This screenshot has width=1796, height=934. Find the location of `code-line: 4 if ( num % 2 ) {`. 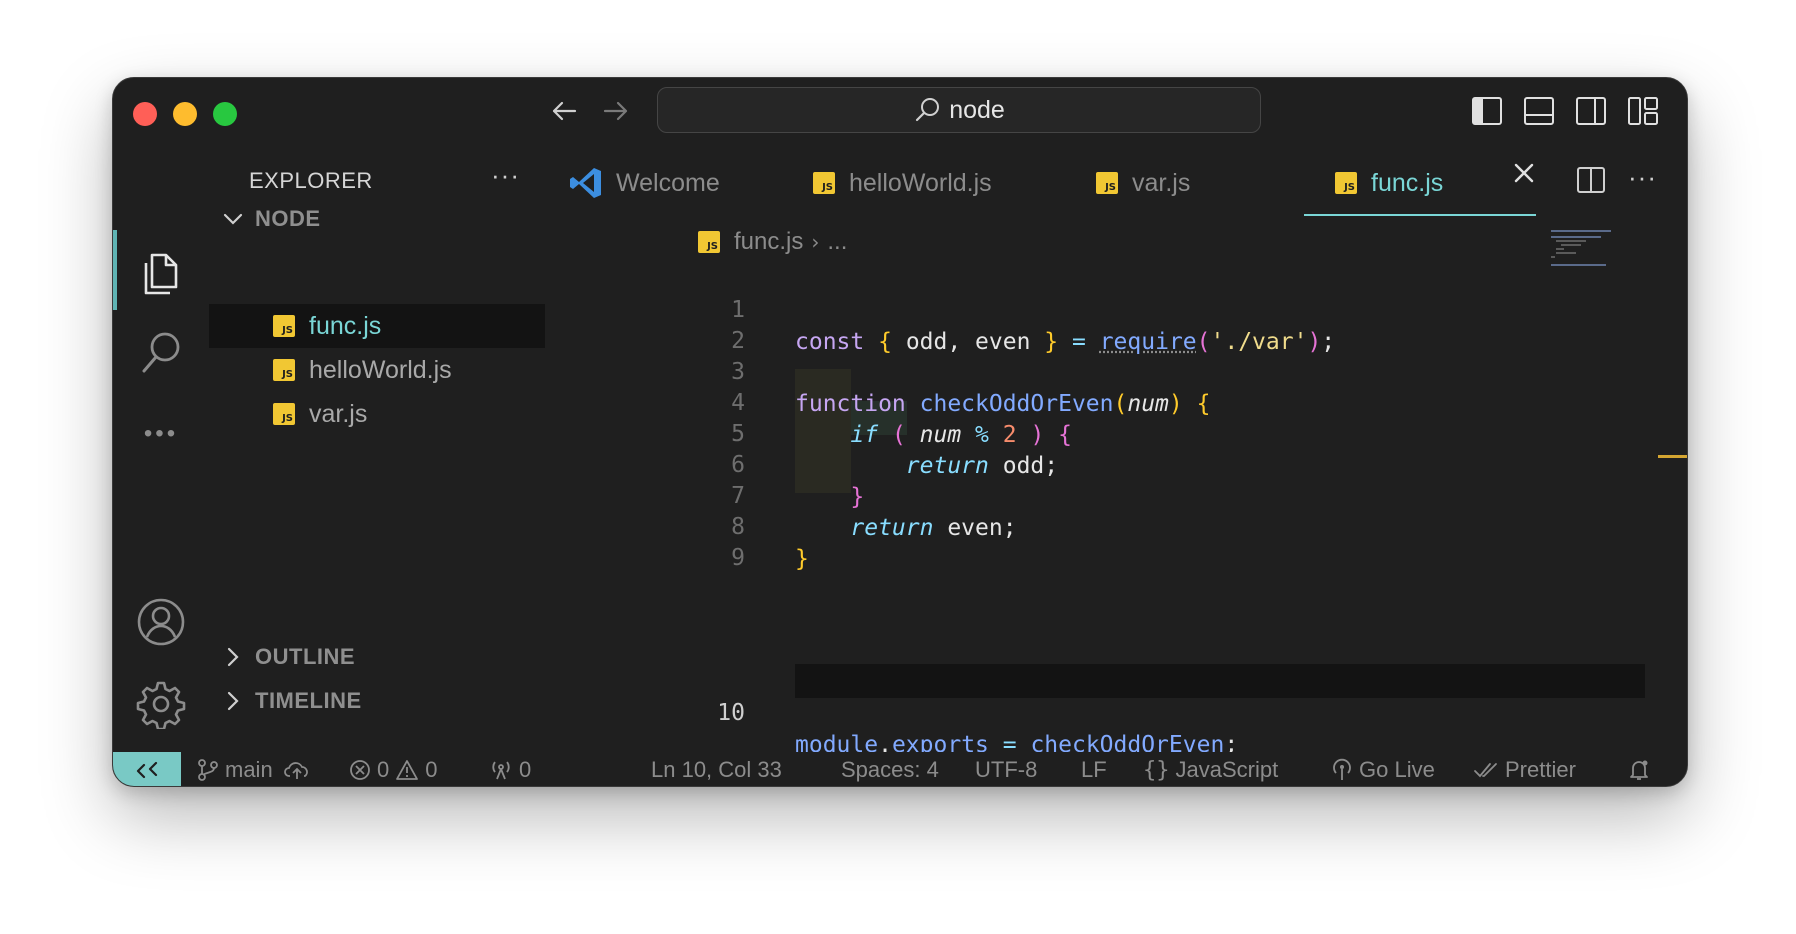

code-line: 4 if ( num % 2 ) { is located at coordinates (1161, 401).